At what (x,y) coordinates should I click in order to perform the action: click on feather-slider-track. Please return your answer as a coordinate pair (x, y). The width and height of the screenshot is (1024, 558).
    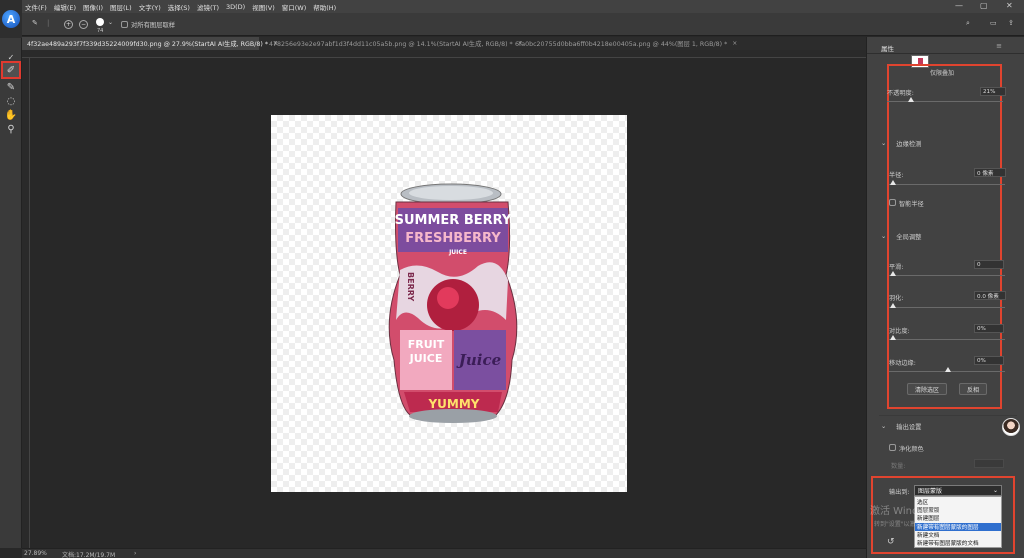
    Looking at the image, I should click on (947, 307).